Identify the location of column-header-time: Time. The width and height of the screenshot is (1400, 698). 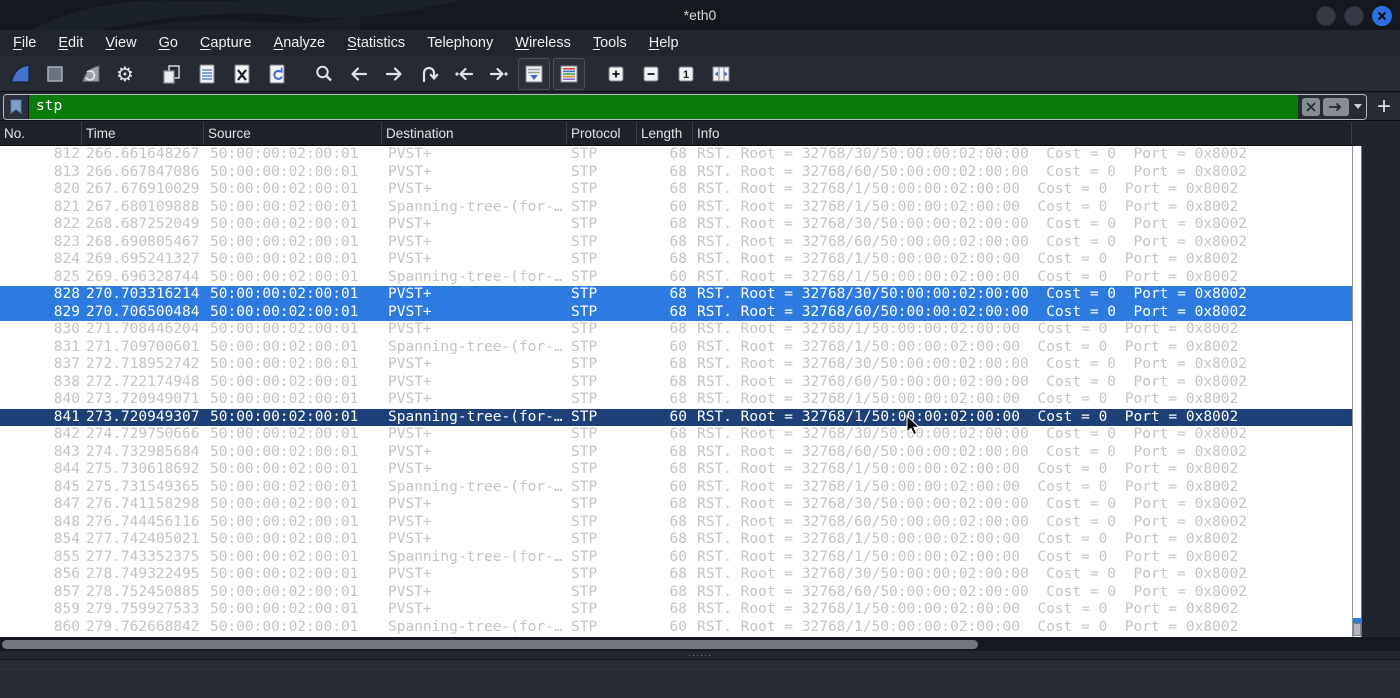
(143, 133).